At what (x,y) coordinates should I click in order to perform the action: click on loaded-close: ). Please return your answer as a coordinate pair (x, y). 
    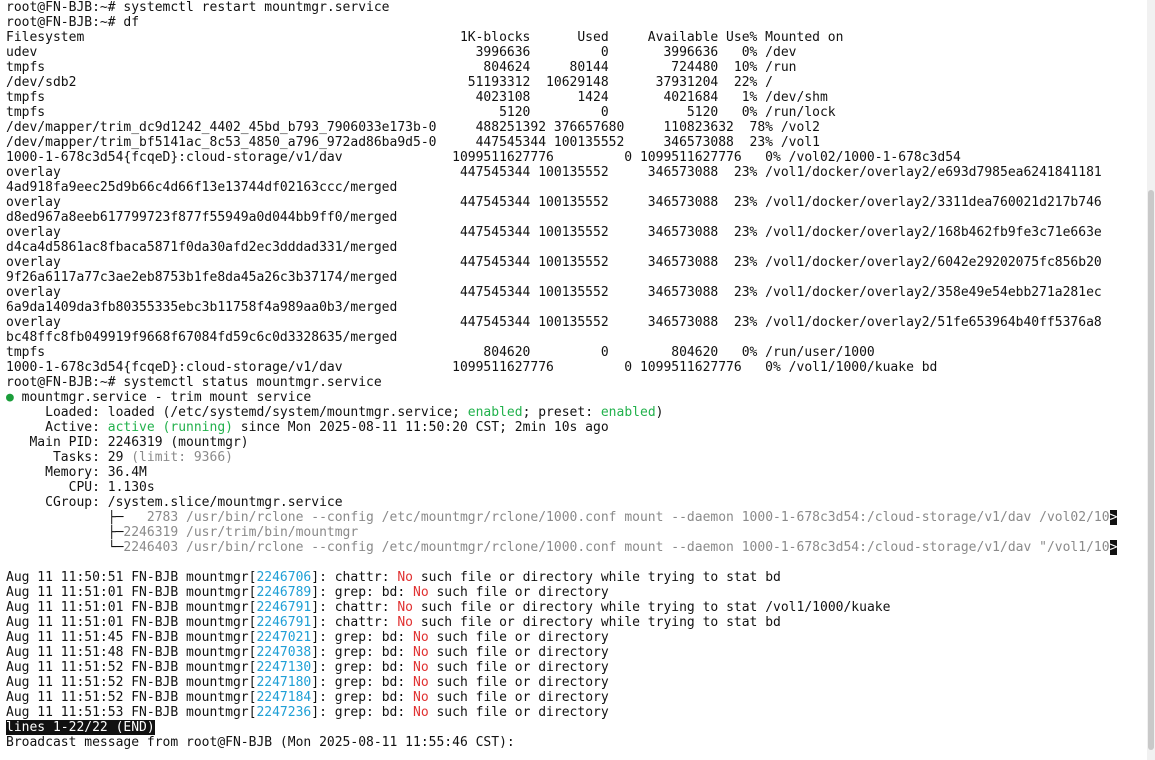
    Looking at the image, I should click on (659, 412).